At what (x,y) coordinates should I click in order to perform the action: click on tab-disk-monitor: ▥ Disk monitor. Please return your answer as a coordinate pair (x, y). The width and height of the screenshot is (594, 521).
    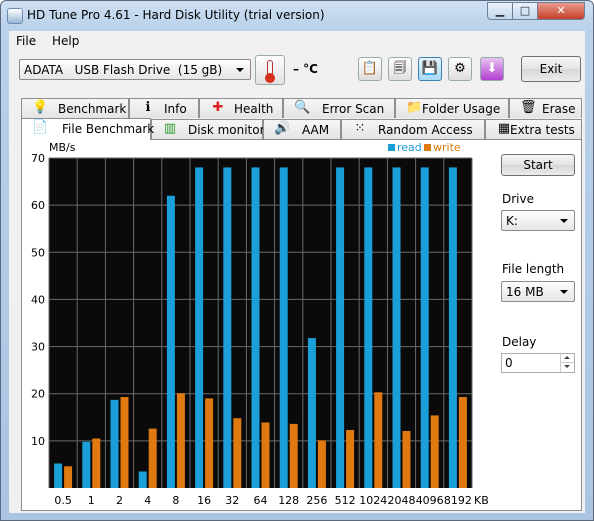
    Looking at the image, I should click on (208, 129).